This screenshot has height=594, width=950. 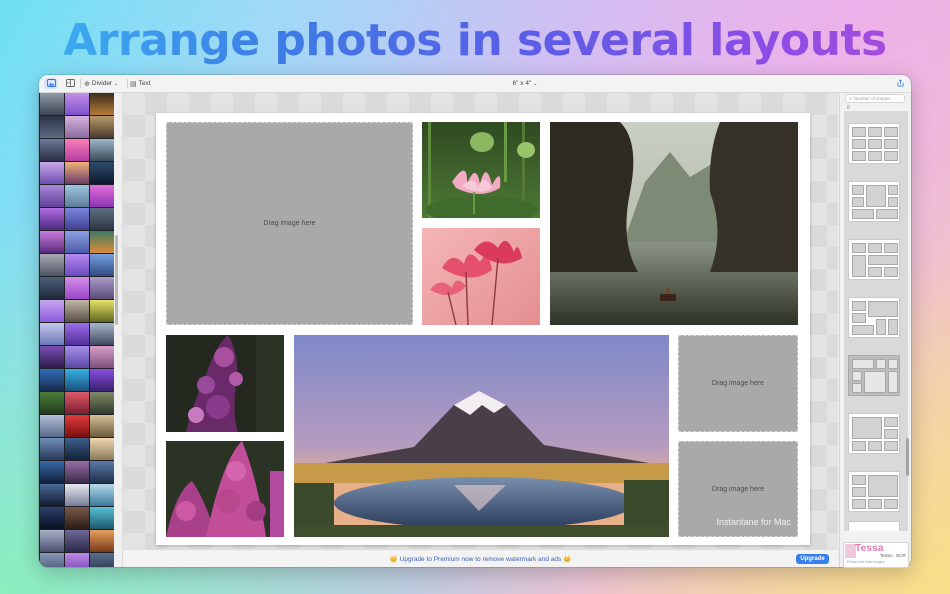 I want to click on text-button: ▤ Text, so click(x=145, y=83).